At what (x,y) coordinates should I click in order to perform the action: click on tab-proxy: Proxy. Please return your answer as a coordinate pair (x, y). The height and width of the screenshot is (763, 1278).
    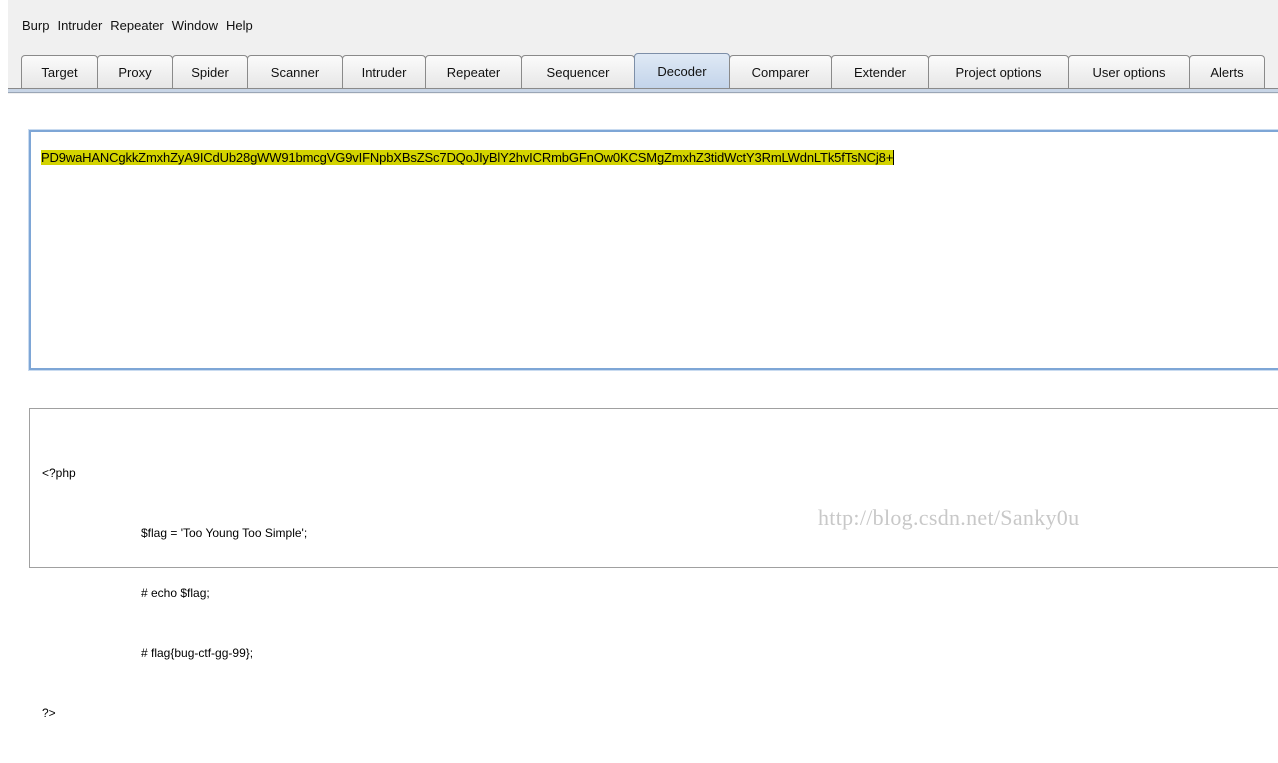
    Looking at the image, I should click on (135, 71).